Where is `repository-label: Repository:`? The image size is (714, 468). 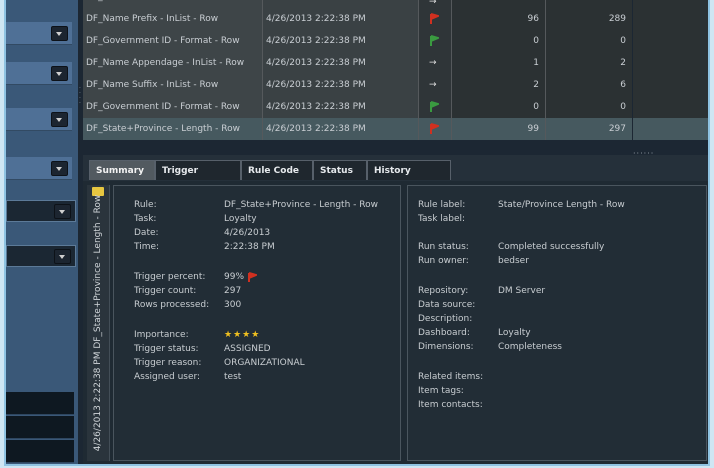
repository-label: Repository: is located at coordinates (443, 291).